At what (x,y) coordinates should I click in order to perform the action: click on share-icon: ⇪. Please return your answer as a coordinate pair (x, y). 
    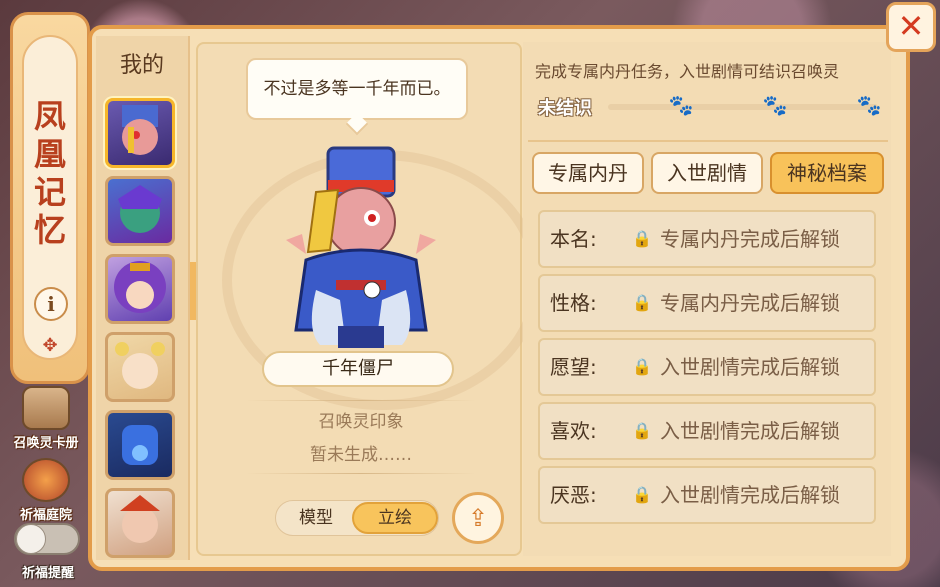
    Looking at the image, I should click on (478, 518).